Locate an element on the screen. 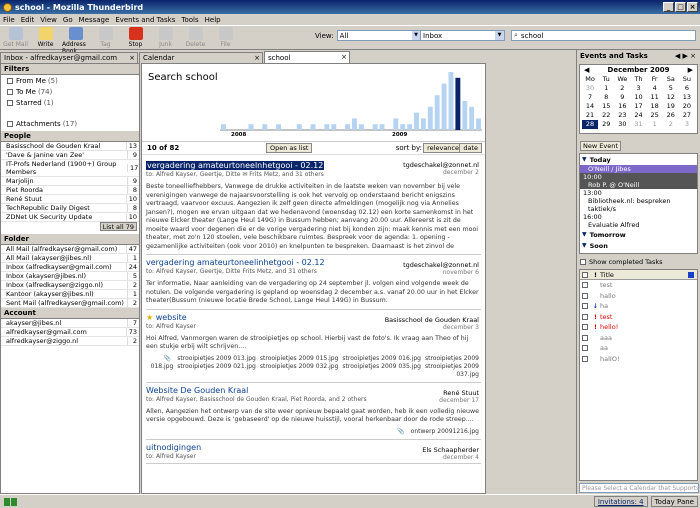 Image resolution: width=700 pixels, height=508 pixels. pane-nav-icons: ◀ ▶ × is located at coordinates (685, 56).